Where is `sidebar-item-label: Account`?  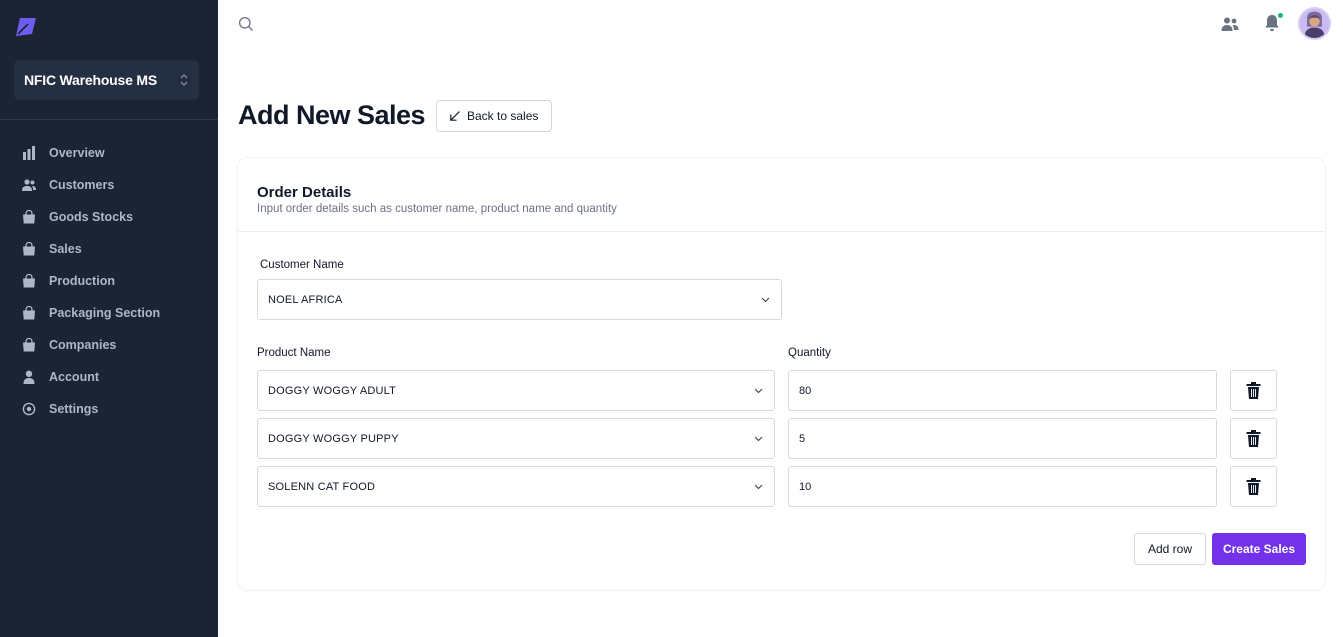
sidebar-item-label: Account is located at coordinates (74, 377).